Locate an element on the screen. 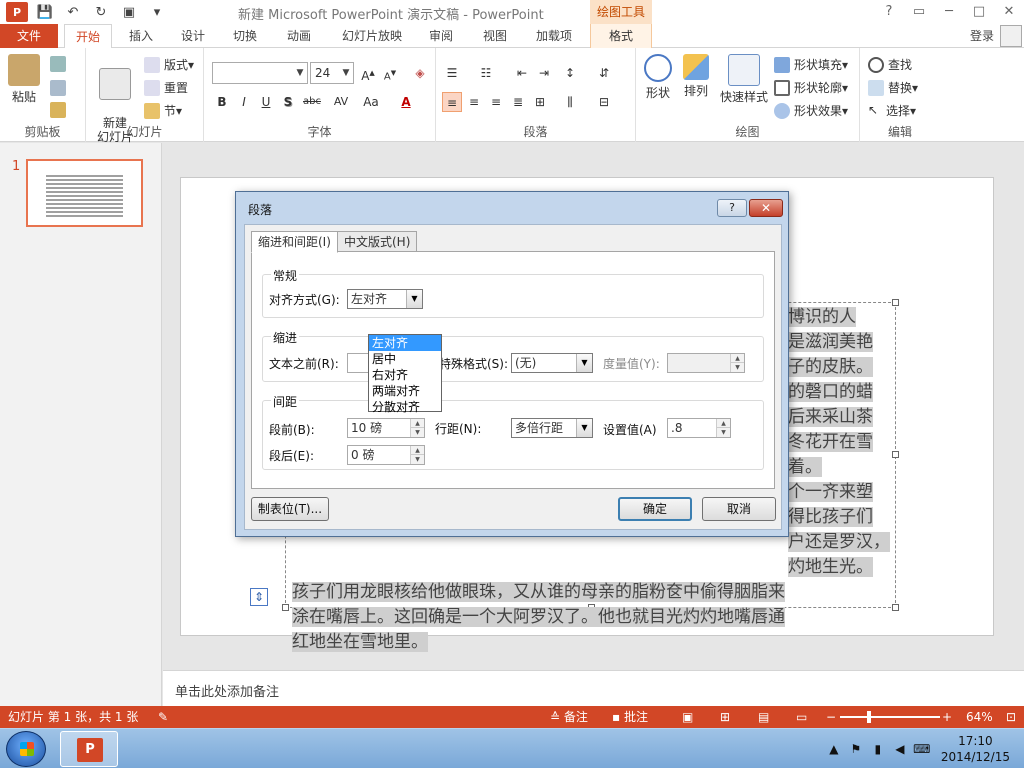 This screenshot has height=768, width=1024. special-combo: (无) ▼ is located at coordinates (552, 363).